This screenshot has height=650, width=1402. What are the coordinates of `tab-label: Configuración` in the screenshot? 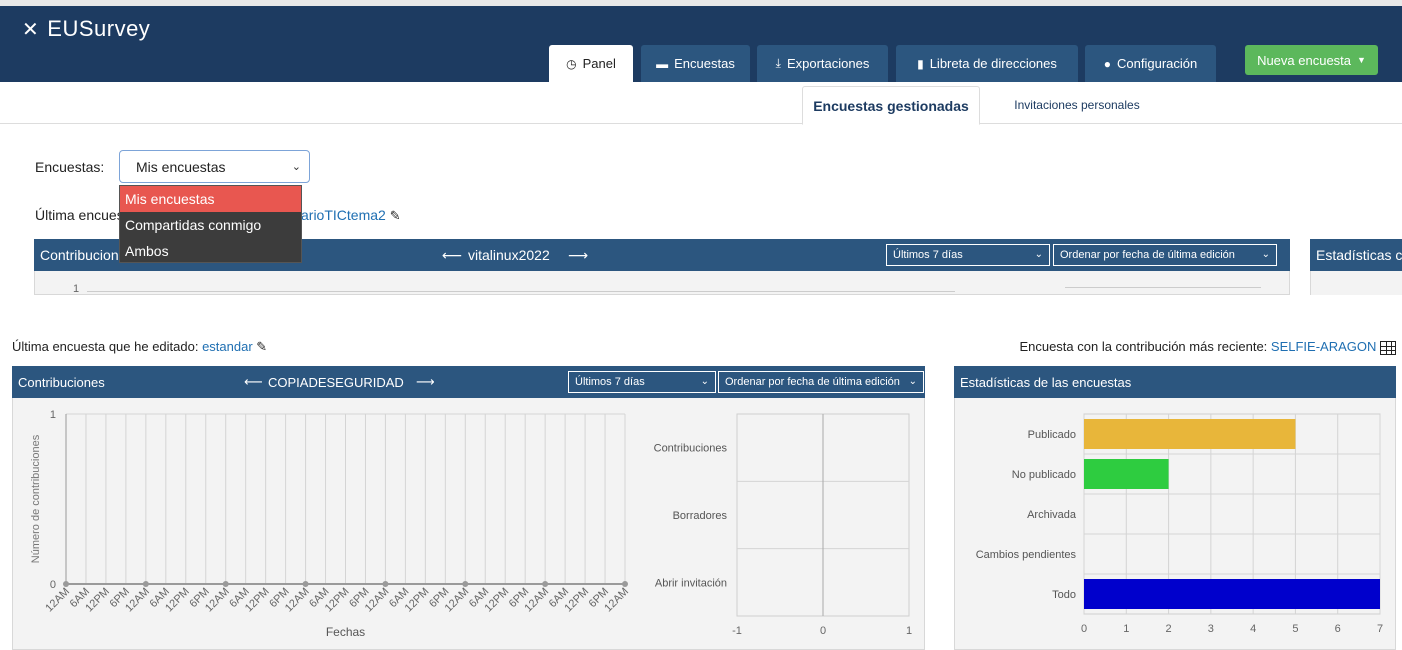 It's located at (1157, 63).